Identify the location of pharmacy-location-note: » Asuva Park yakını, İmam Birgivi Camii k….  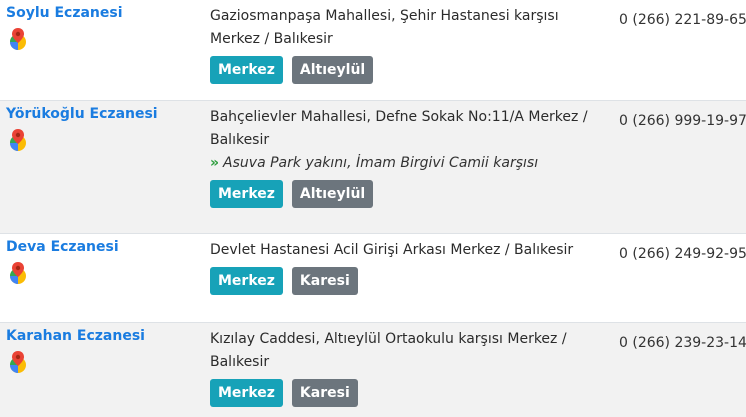
(400, 163).